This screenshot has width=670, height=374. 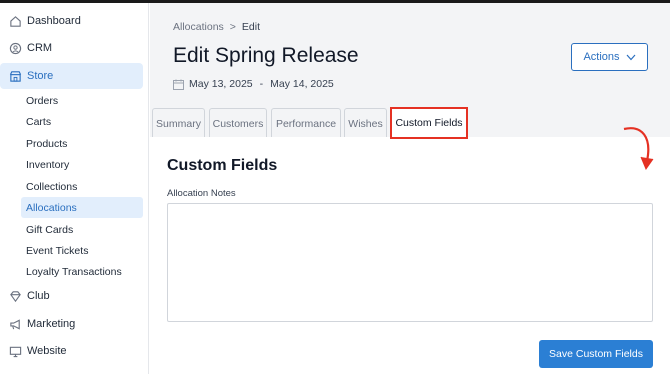 What do you see at coordinates (74, 271) in the screenshot?
I see `sidebar-item-label: Loyalty Transactions` at bounding box center [74, 271].